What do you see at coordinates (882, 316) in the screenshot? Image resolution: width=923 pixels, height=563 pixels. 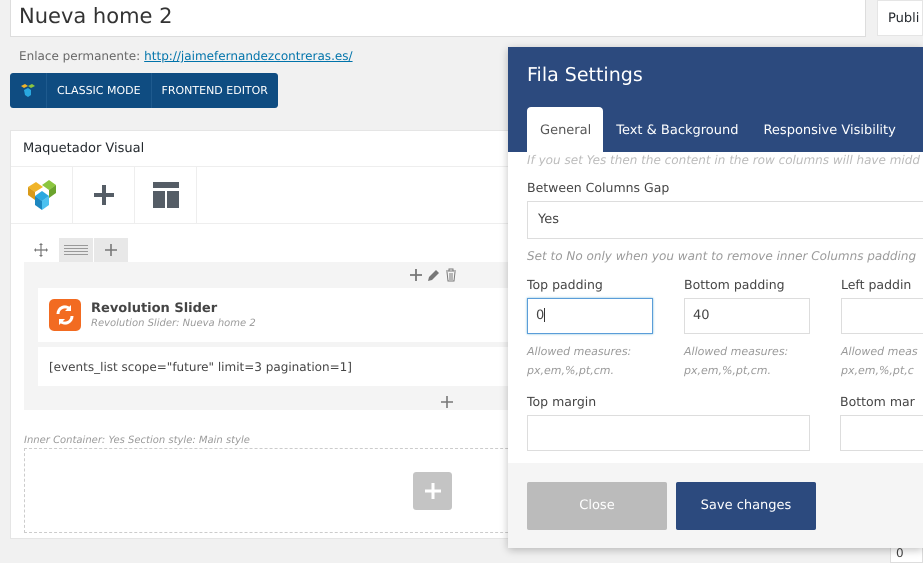 I see `padding-input` at bounding box center [882, 316].